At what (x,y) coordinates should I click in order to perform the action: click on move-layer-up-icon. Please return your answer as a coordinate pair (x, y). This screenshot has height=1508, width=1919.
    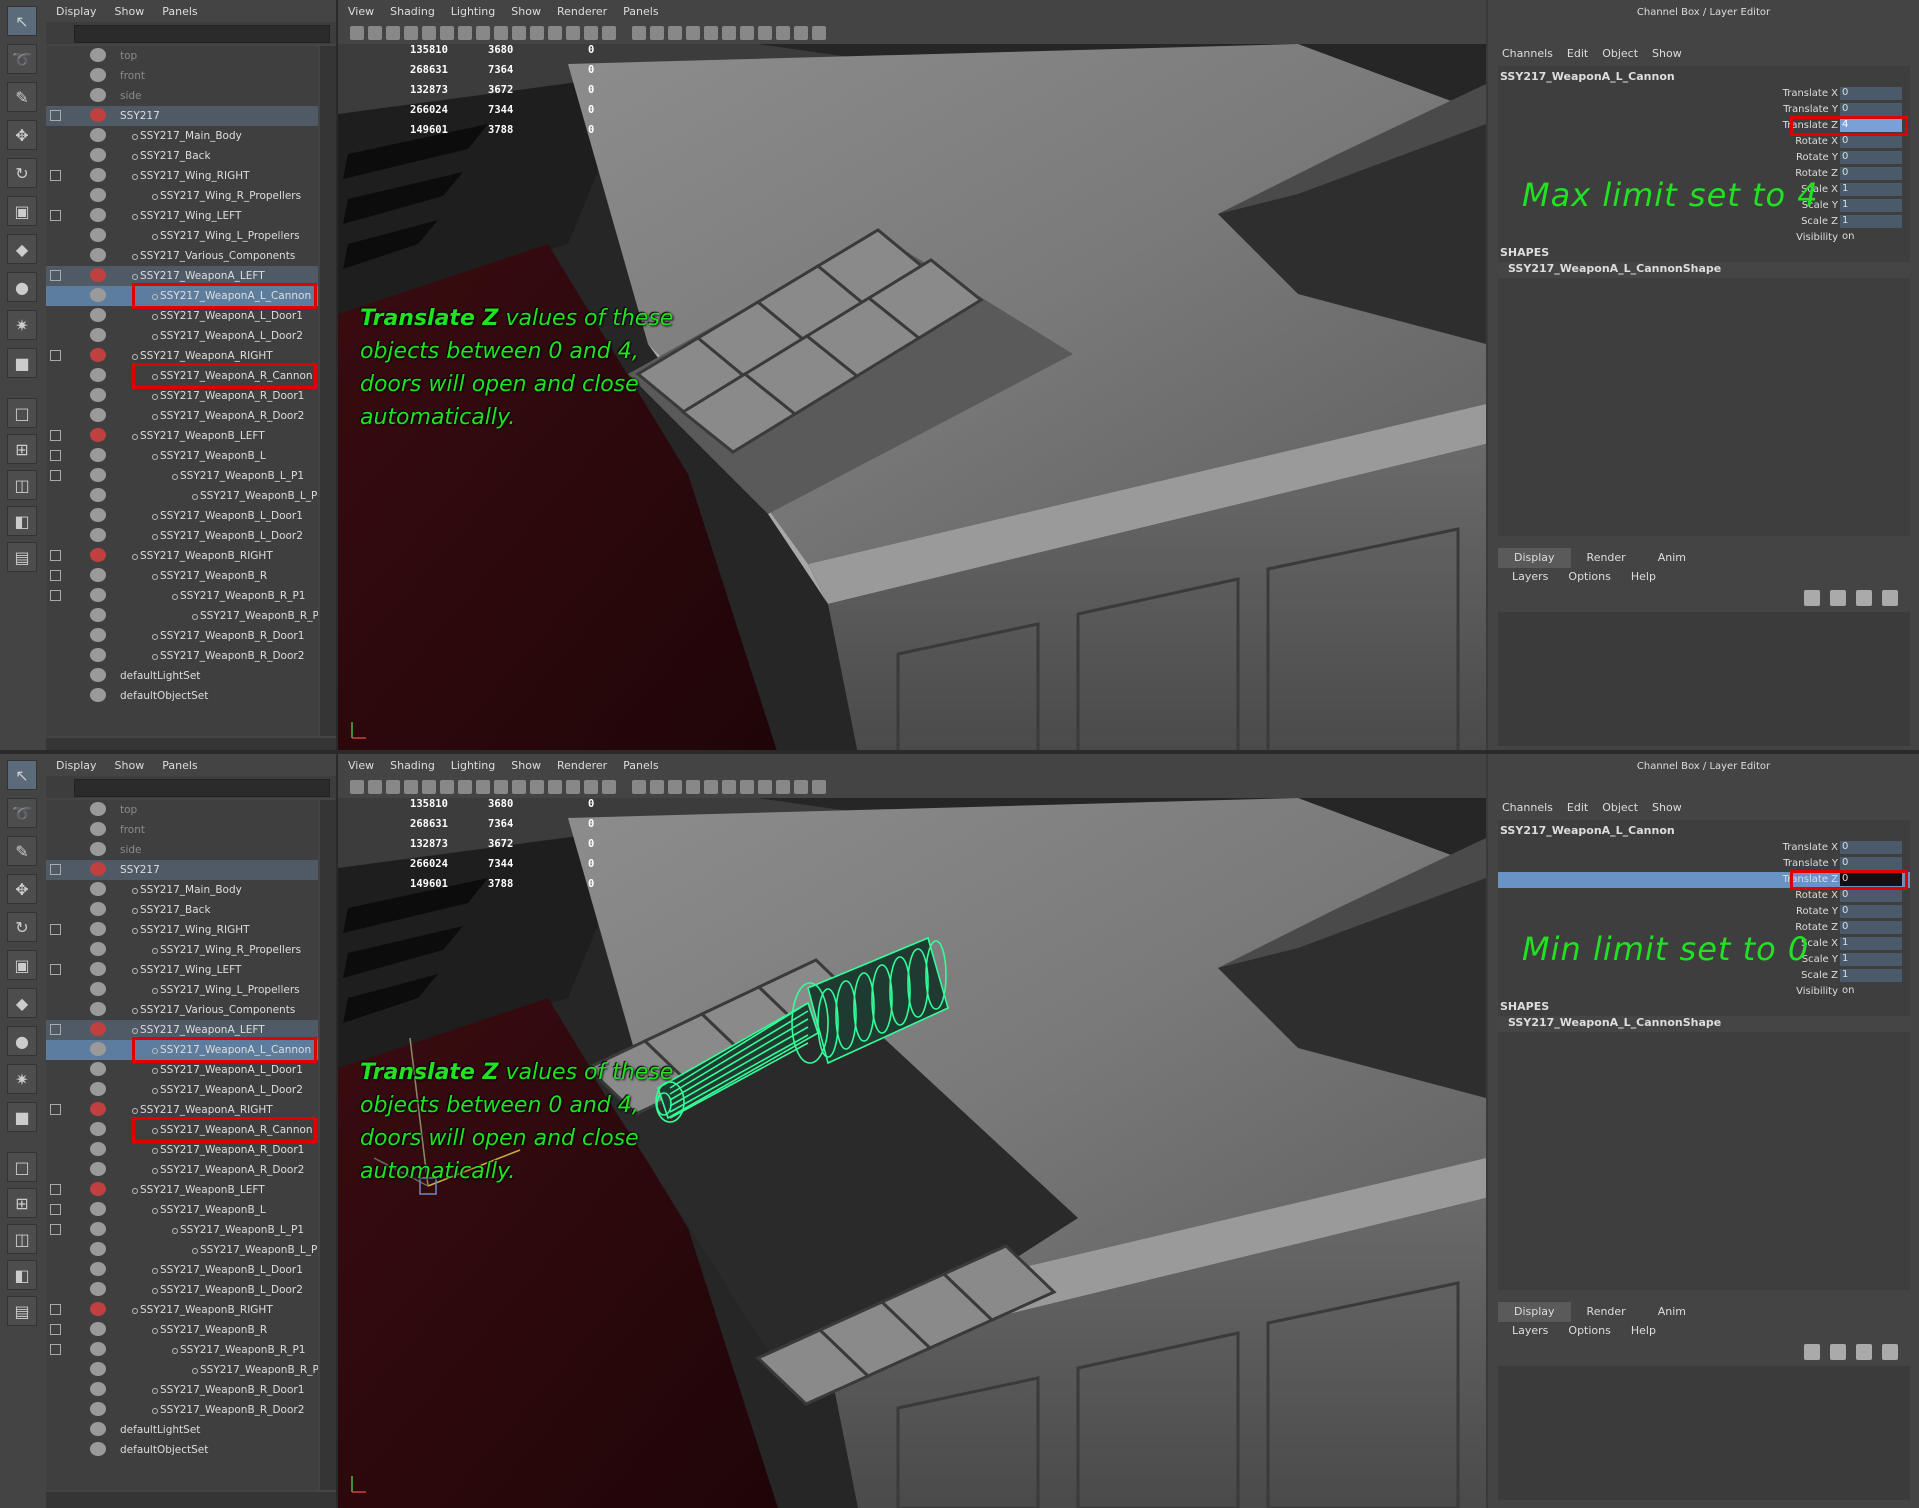
    Looking at the image, I should click on (1864, 598).